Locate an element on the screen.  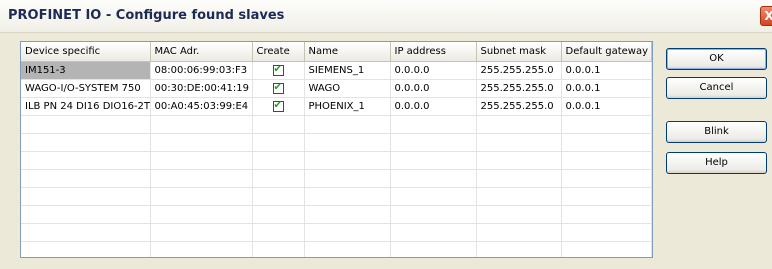
column-header-create: Create is located at coordinates (278, 52).